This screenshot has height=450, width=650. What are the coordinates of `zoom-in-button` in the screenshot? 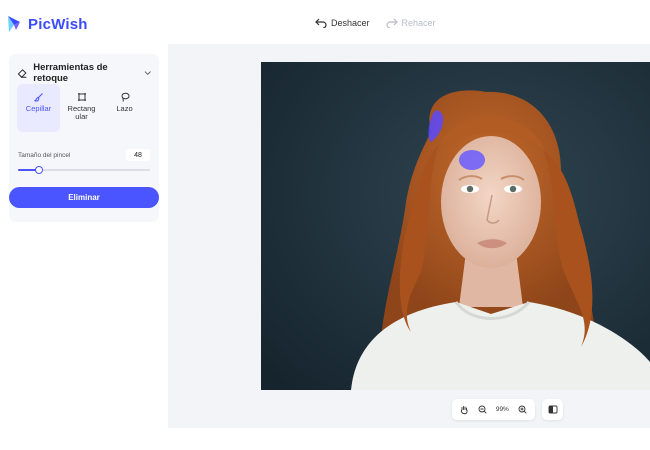 It's located at (522, 409).